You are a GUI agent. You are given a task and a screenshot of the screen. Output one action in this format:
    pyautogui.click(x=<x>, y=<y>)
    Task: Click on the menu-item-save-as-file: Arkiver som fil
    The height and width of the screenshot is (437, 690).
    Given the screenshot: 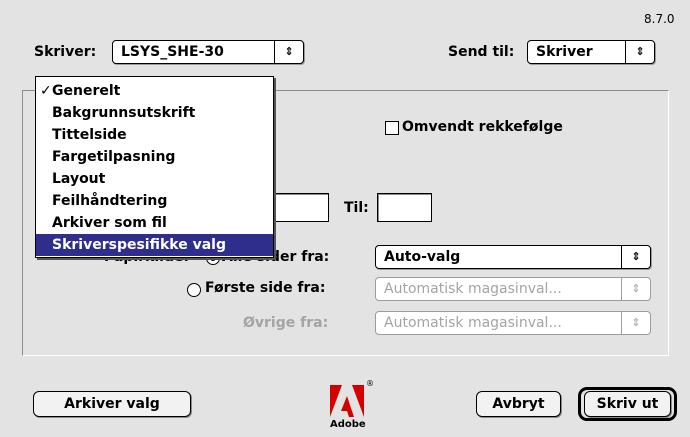 What is the action you would take?
    pyautogui.click(x=154, y=223)
    